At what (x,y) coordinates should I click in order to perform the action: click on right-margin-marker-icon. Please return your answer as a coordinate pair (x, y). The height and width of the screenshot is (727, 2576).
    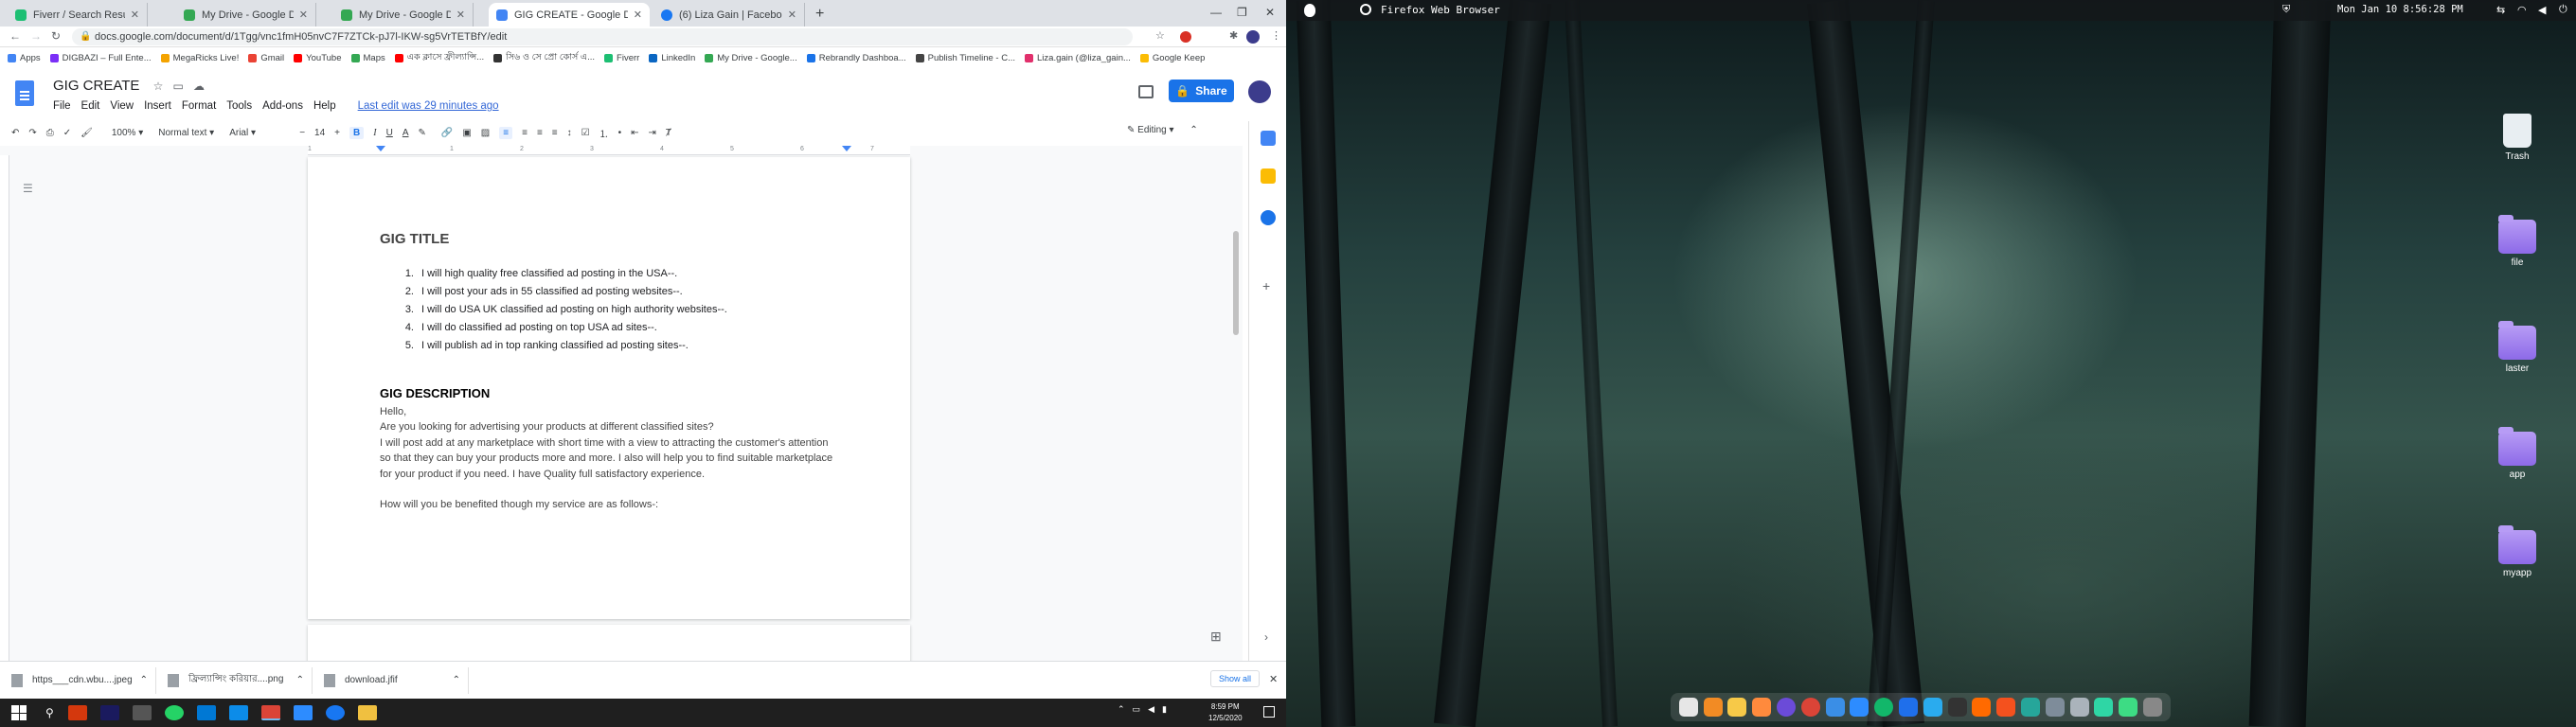
    Looking at the image, I should click on (846, 148).